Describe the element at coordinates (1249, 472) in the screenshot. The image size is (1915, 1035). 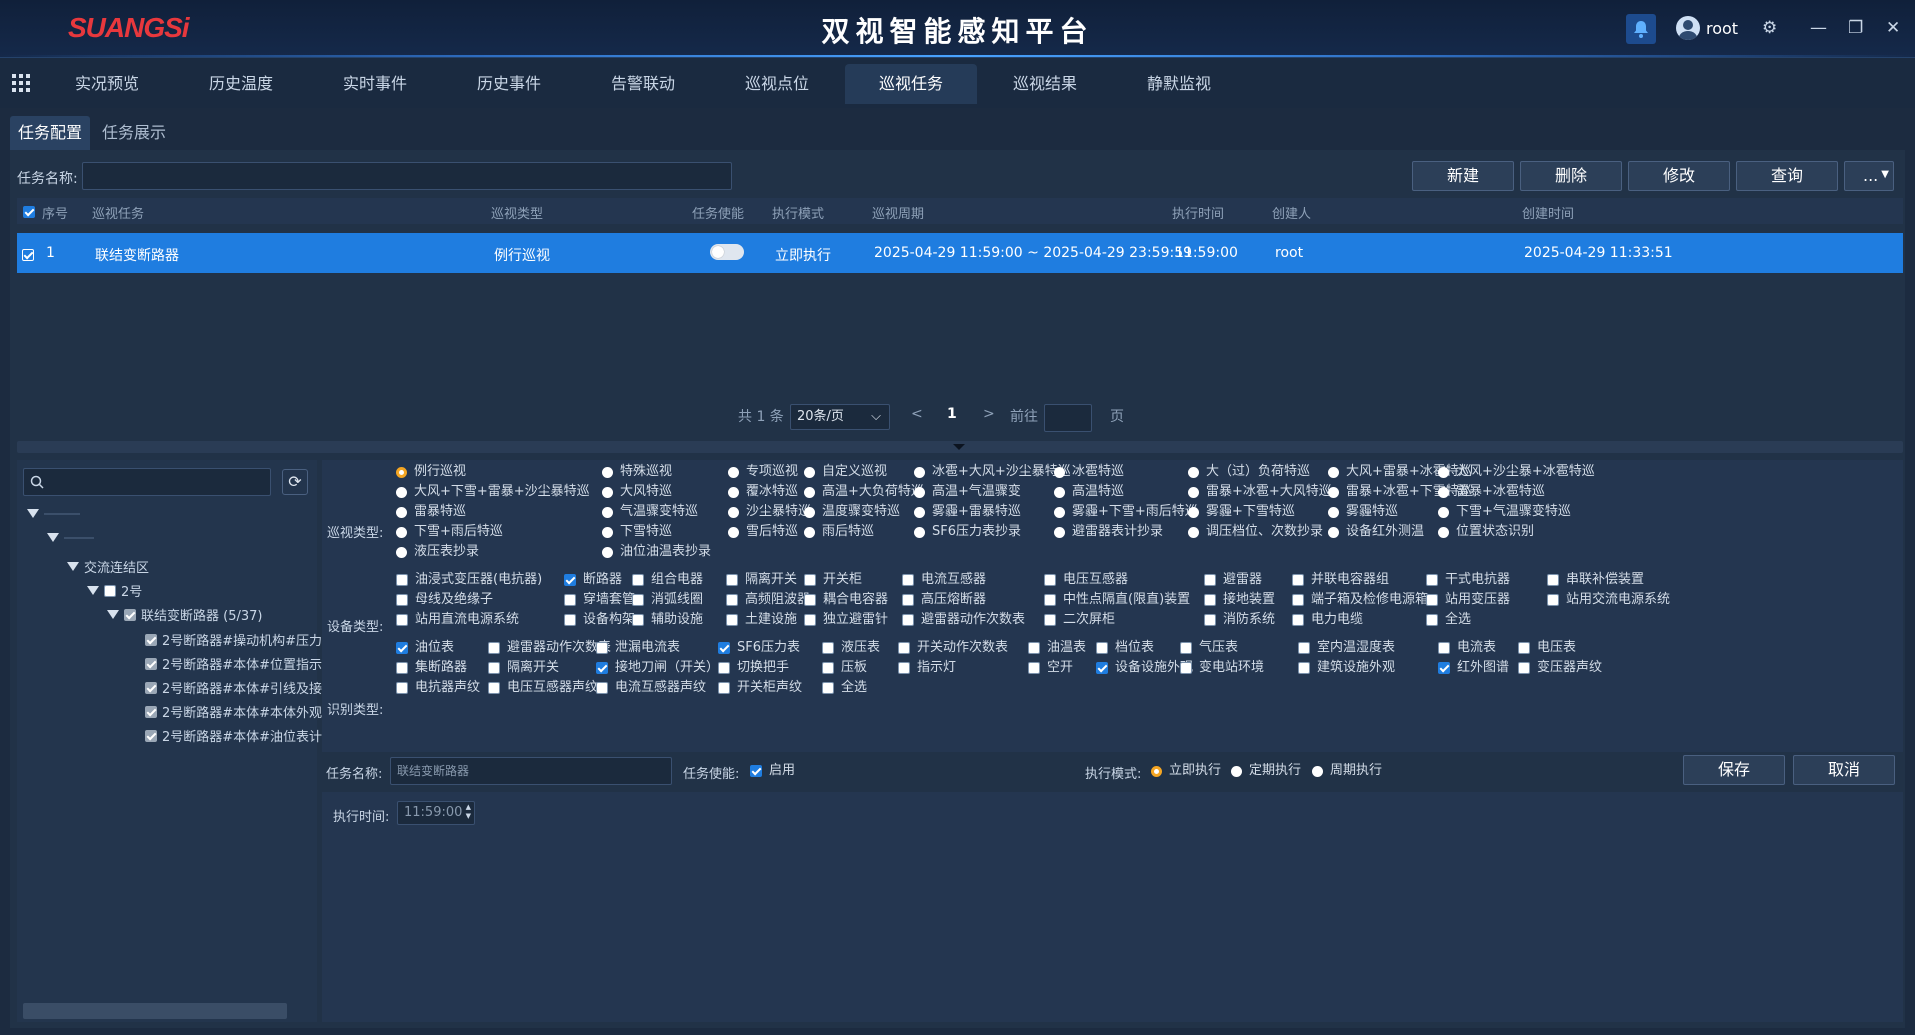
I see `patrol-option: 大（过）负荷特巡` at that location.